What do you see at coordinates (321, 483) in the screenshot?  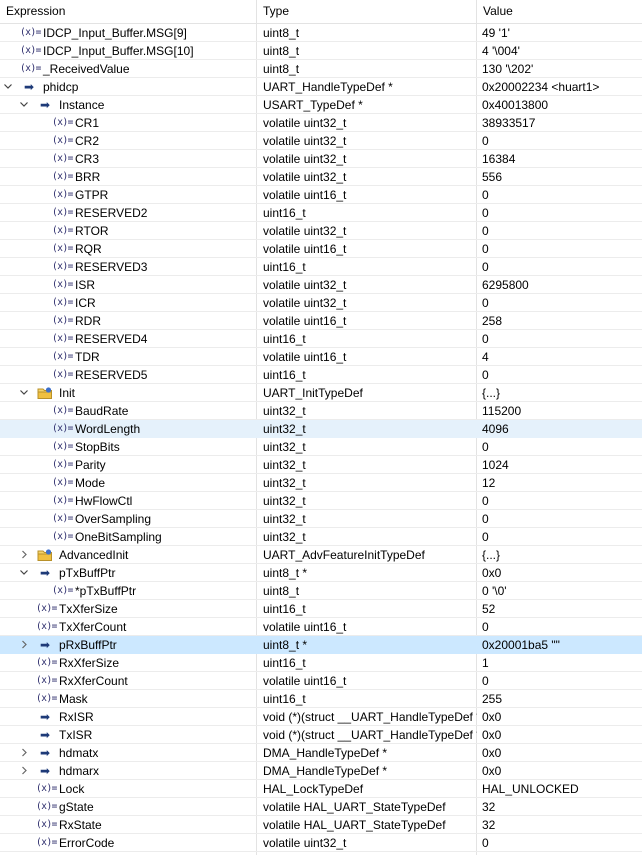 I see `tree-row: (x)= Mode uint32_t 12` at bounding box center [321, 483].